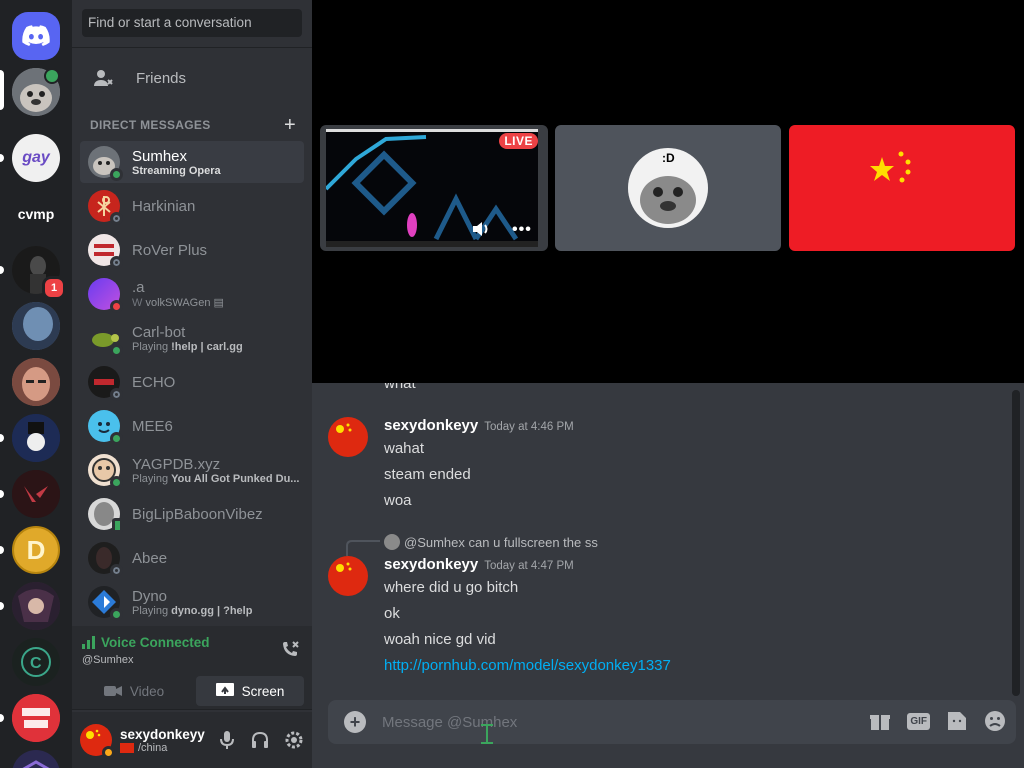  I want to click on dm-name: YAGPDB.xyz, so click(176, 464).